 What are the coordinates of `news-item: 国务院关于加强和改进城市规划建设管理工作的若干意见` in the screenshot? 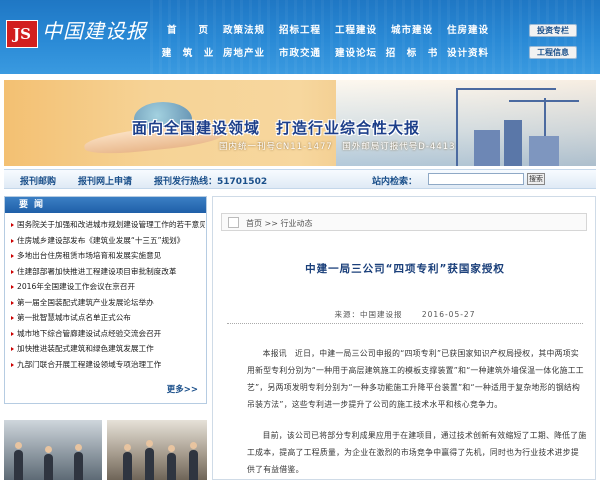 It's located at (108, 225).